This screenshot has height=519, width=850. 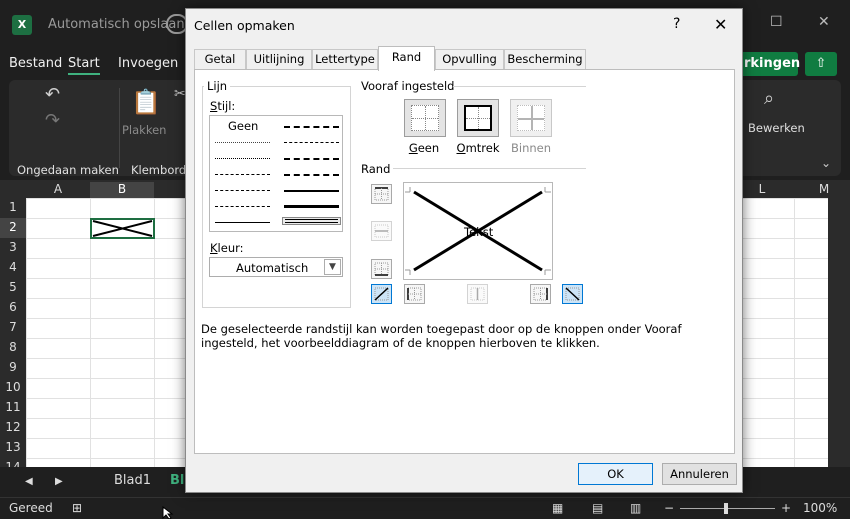 I want to click on cell-diagonal-borders, so click(x=122, y=228).